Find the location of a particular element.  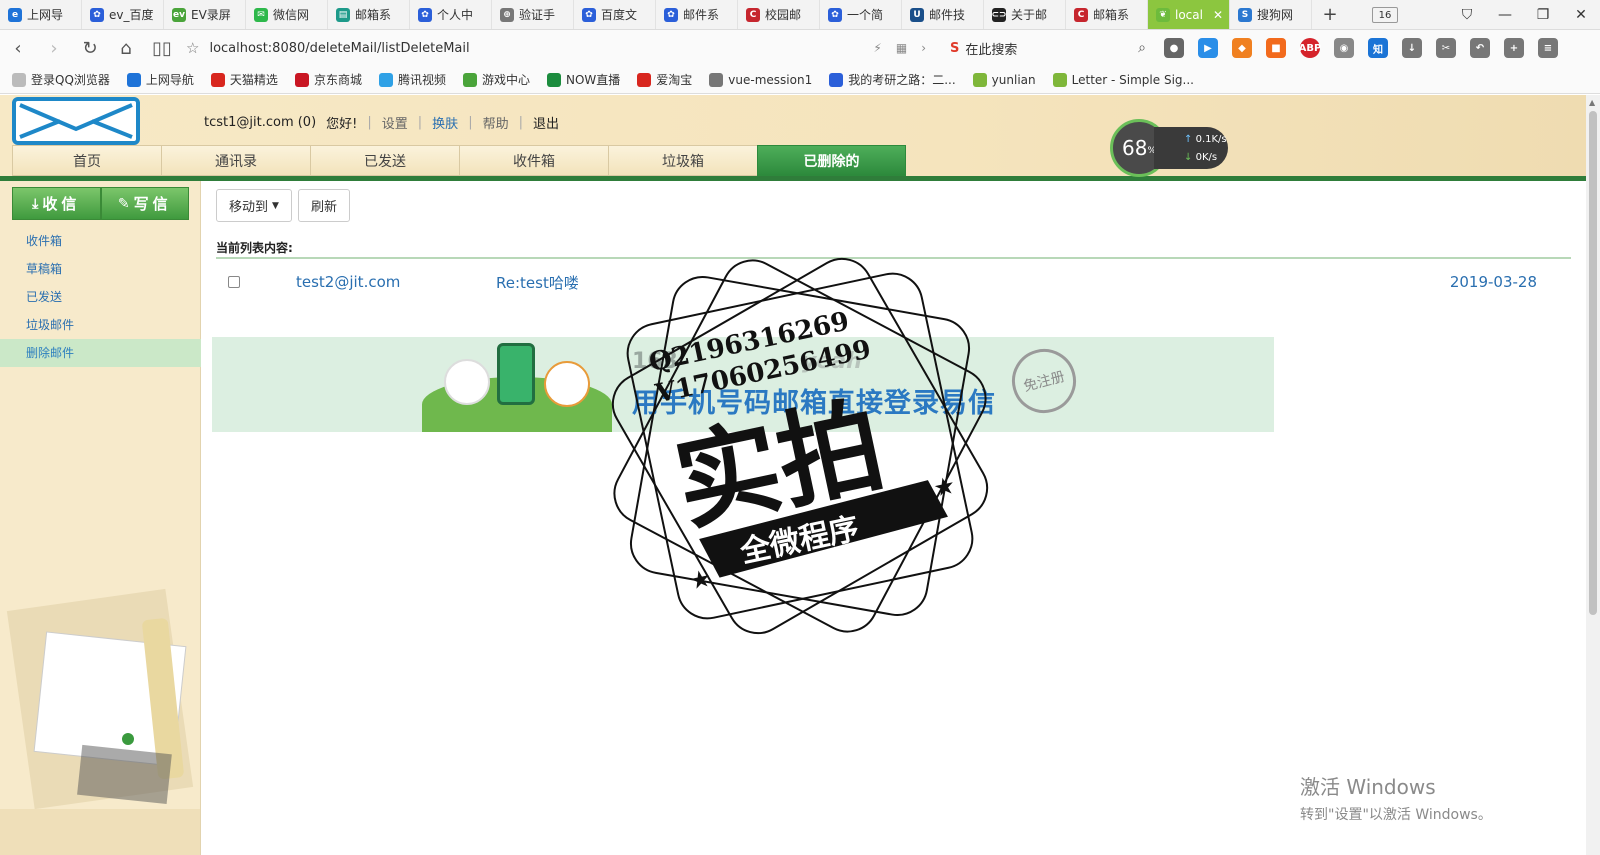

row-from: test2@jit.com is located at coordinates (348, 282).